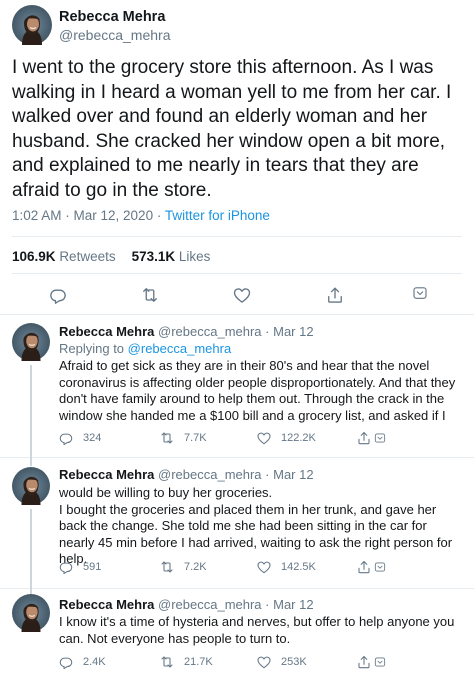  I want to click on retweets-stat: 106.9K Retweets, so click(64, 256).